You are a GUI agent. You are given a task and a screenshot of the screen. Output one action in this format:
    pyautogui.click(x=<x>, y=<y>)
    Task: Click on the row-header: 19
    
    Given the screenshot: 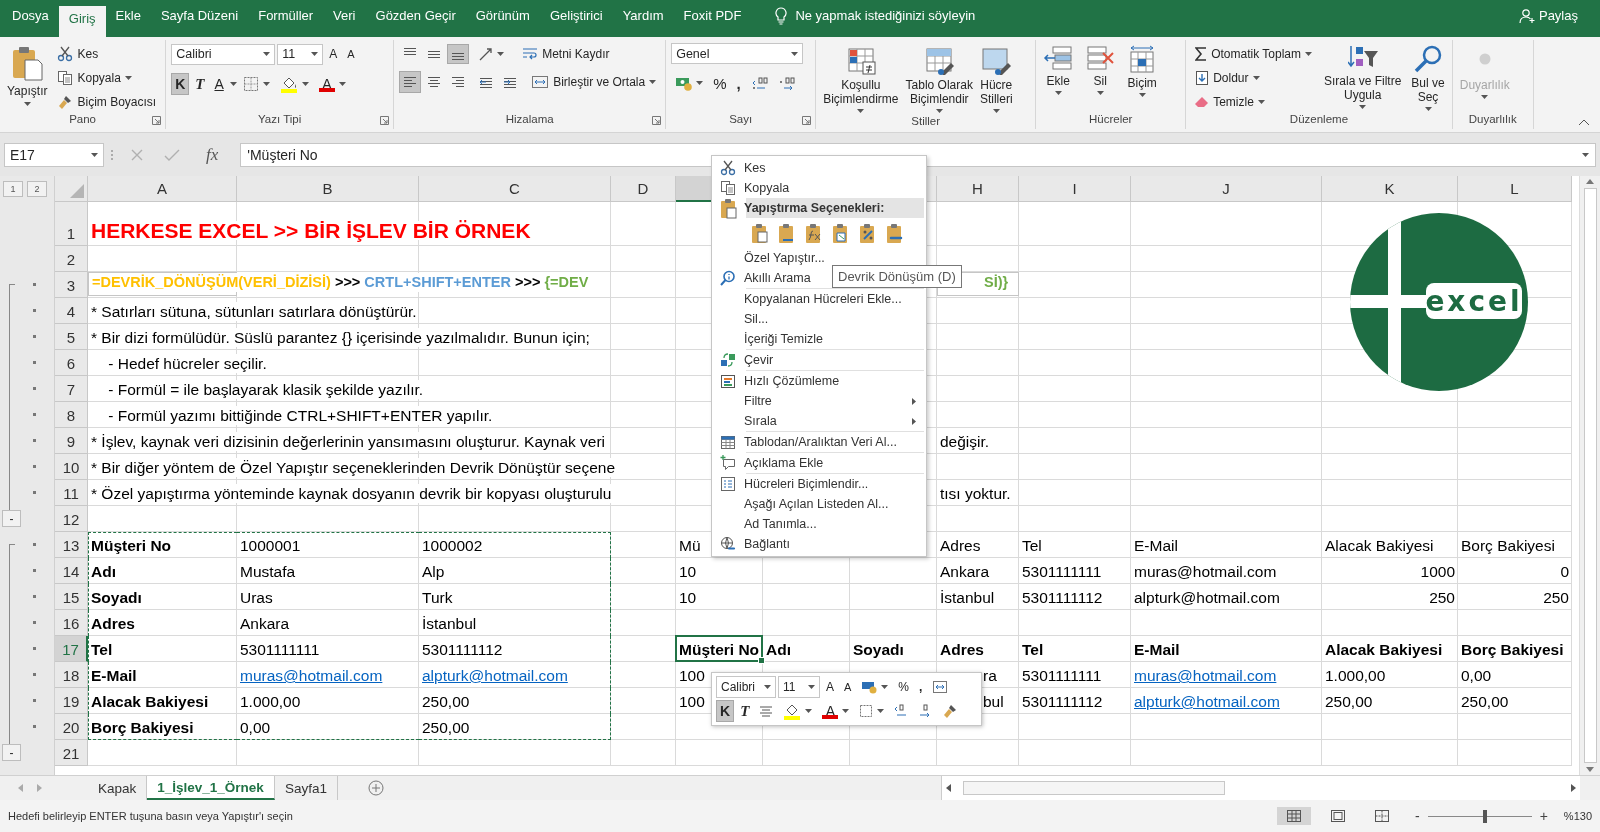 What is the action you would take?
    pyautogui.click(x=71, y=701)
    